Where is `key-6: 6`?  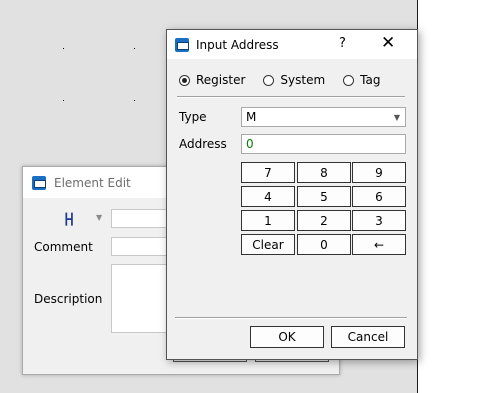 key-6: 6 is located at coordinates (379, 196).